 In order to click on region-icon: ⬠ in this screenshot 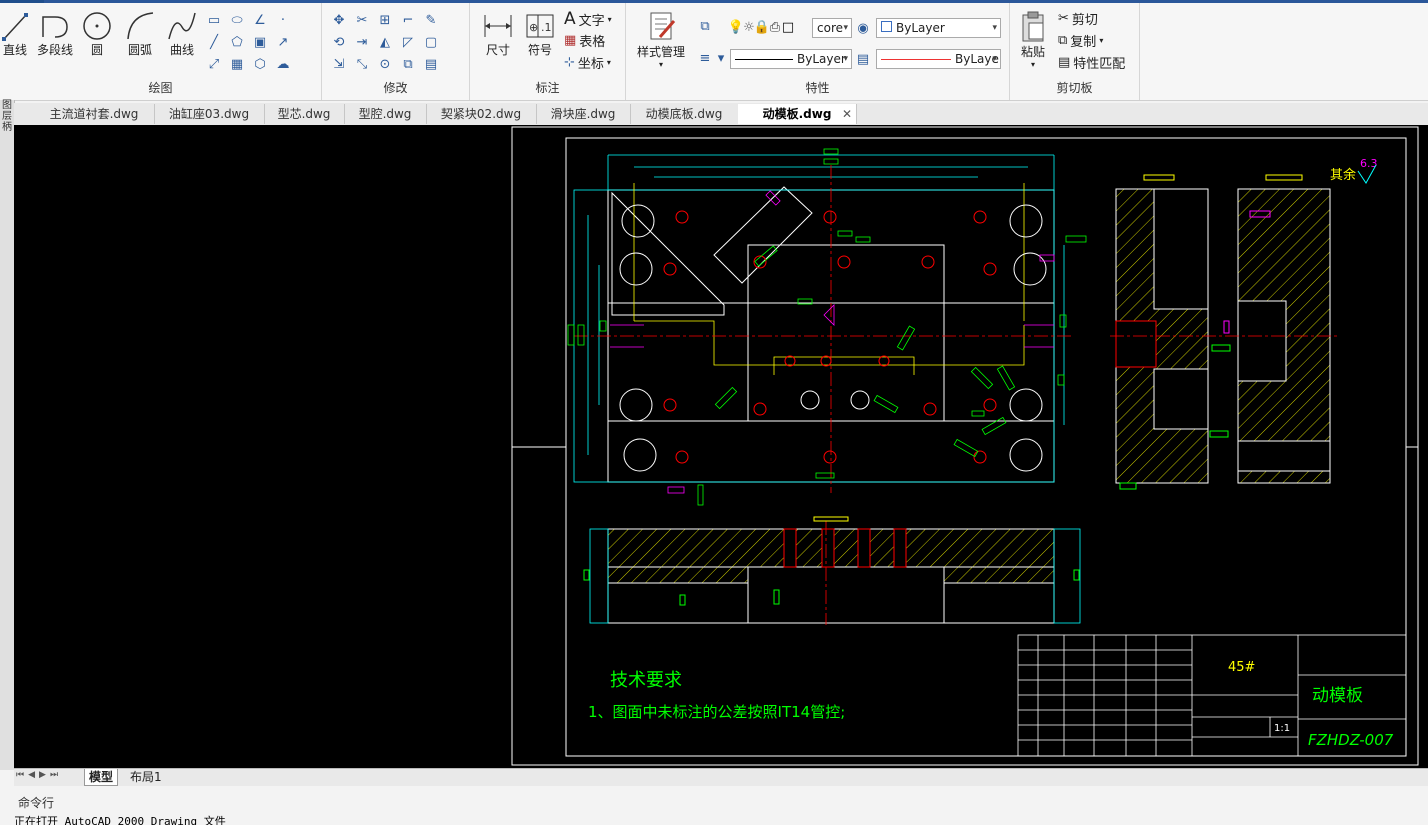, I will do `click(237, 42)`.